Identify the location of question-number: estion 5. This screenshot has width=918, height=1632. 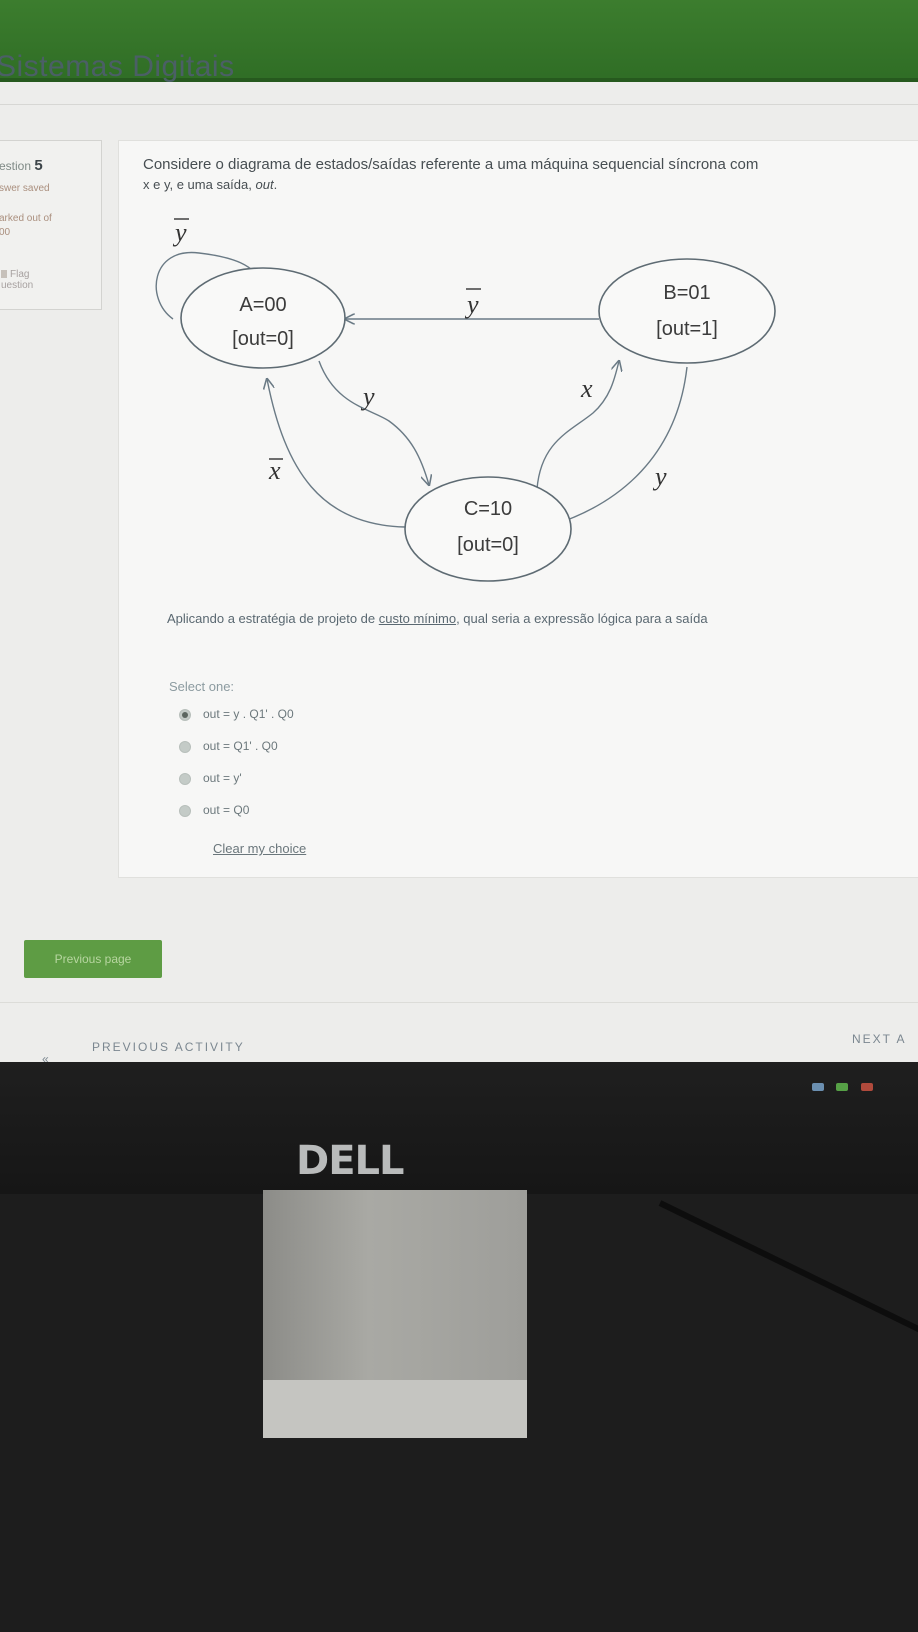
(21, 165).